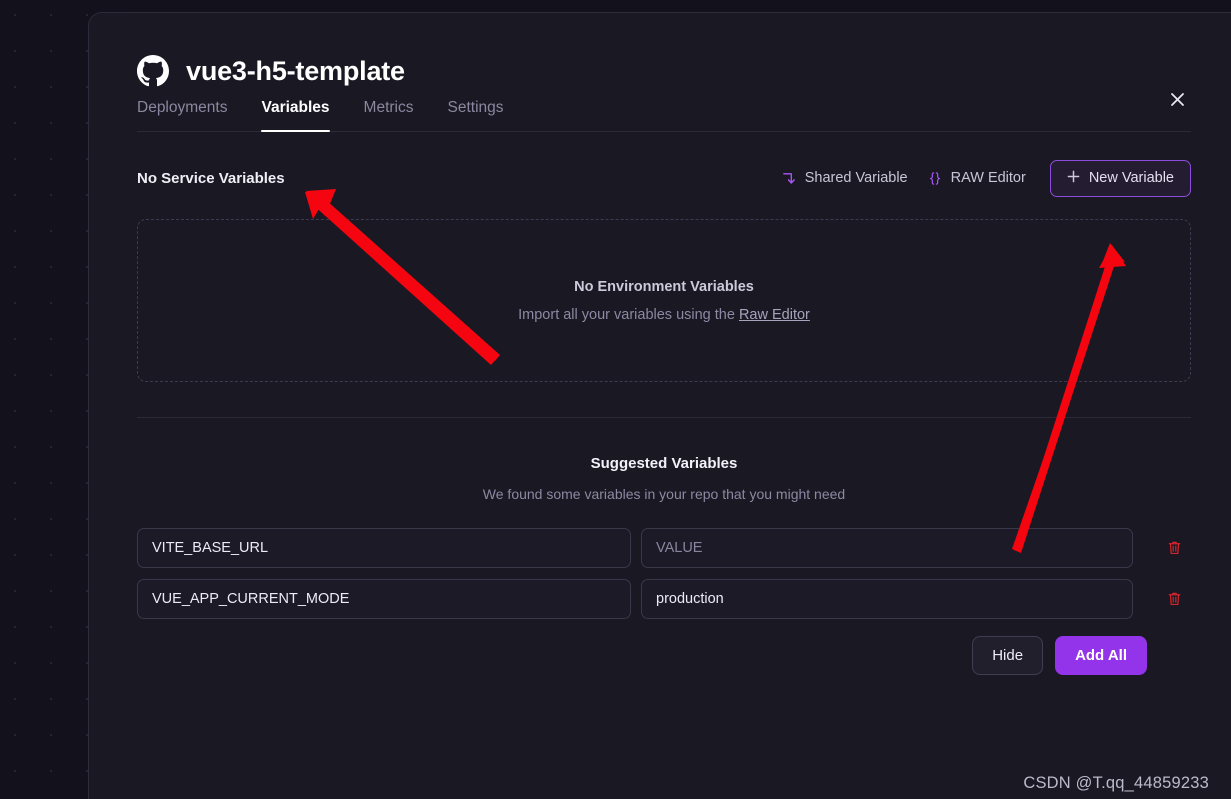 This screenshot has width=1231, height=799. What do you see at coordinates (295, 70) in the screenshot?
I see `page-title: vue3-h5-template` at bounding box center [295, 70].